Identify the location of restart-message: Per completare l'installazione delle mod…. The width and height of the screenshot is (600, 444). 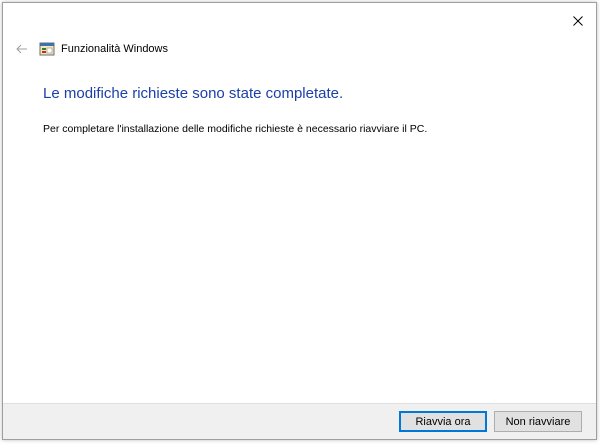
(235, 129).